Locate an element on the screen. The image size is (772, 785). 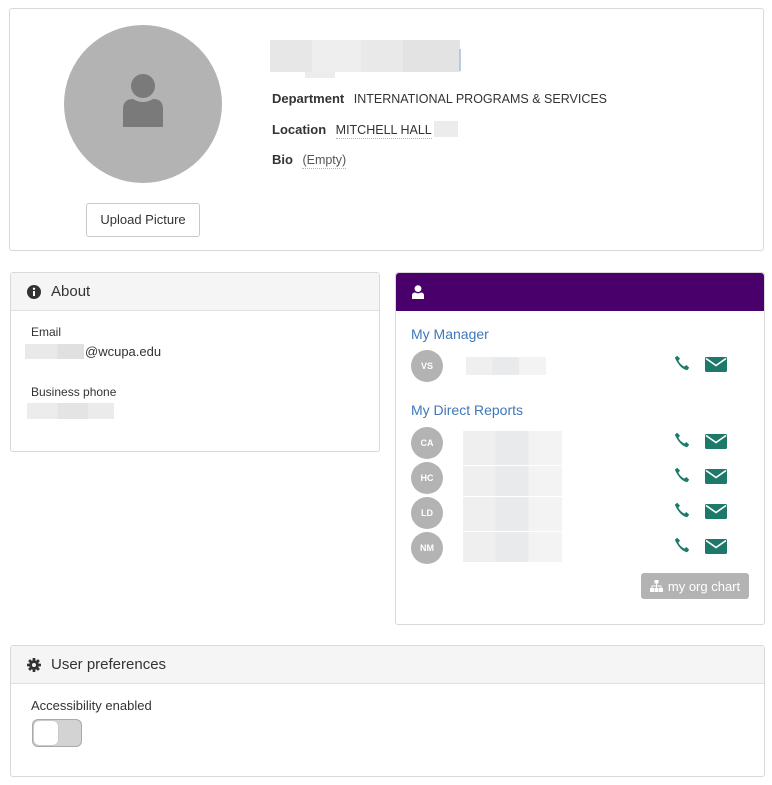
info-icon is located at coordinates (34, 291).